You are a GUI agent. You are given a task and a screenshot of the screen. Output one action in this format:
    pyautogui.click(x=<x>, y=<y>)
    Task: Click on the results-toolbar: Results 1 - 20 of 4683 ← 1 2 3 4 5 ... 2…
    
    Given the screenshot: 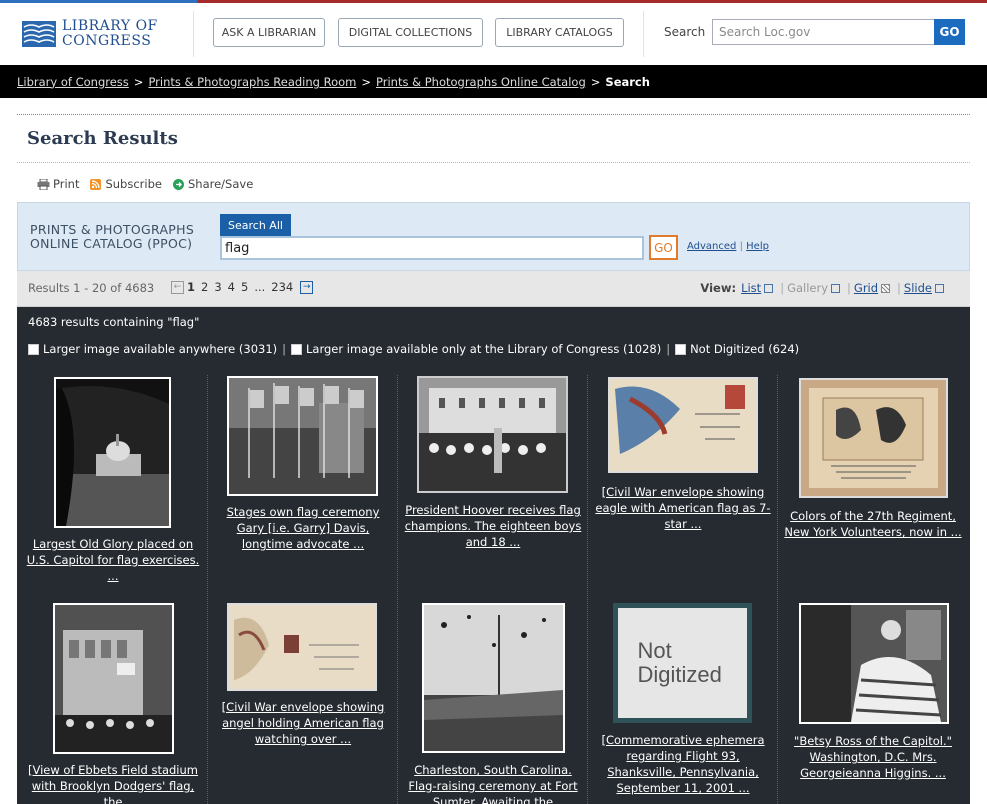 What is the action you would take?
    pyautogui.click(x=493, y=289)
    